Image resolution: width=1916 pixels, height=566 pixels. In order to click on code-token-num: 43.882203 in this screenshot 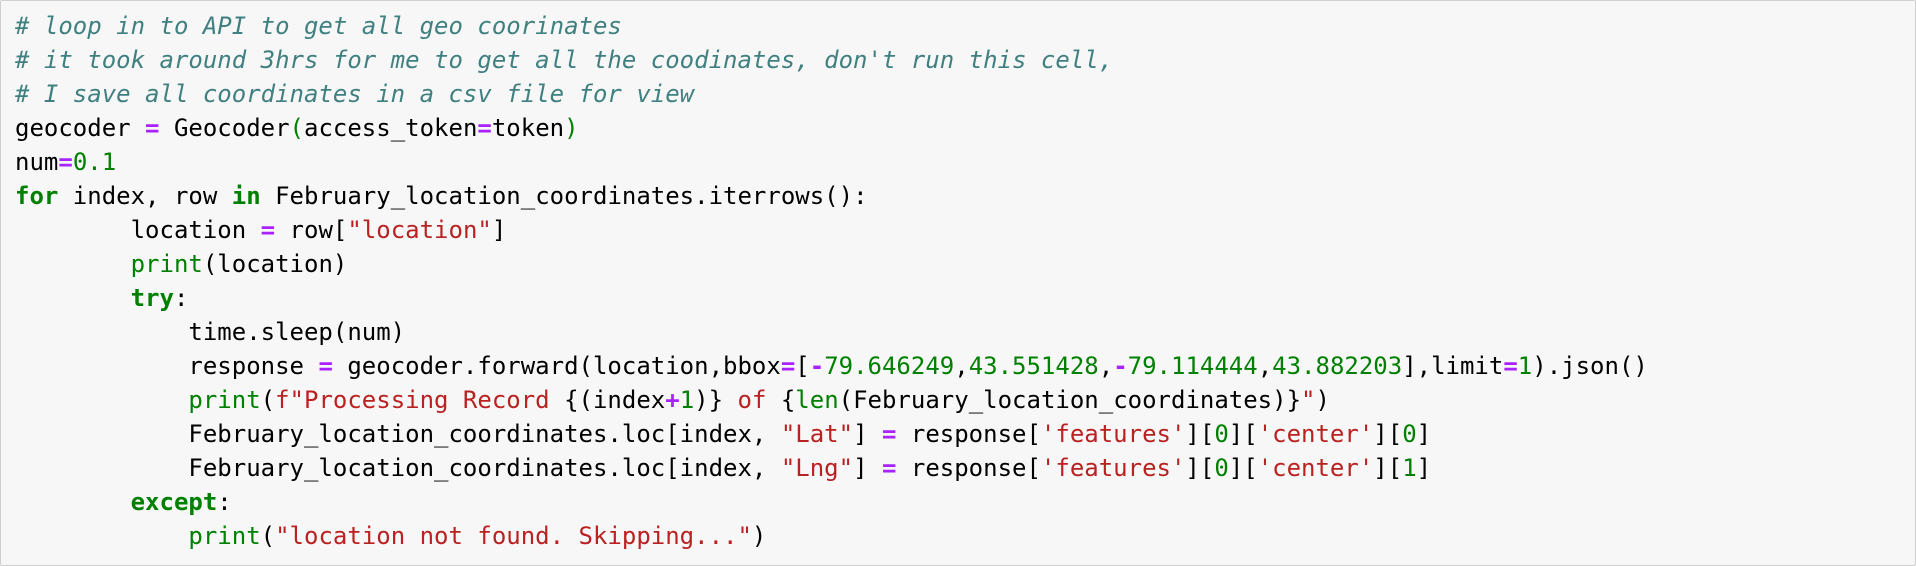, I will do `click(1337, 366)`.